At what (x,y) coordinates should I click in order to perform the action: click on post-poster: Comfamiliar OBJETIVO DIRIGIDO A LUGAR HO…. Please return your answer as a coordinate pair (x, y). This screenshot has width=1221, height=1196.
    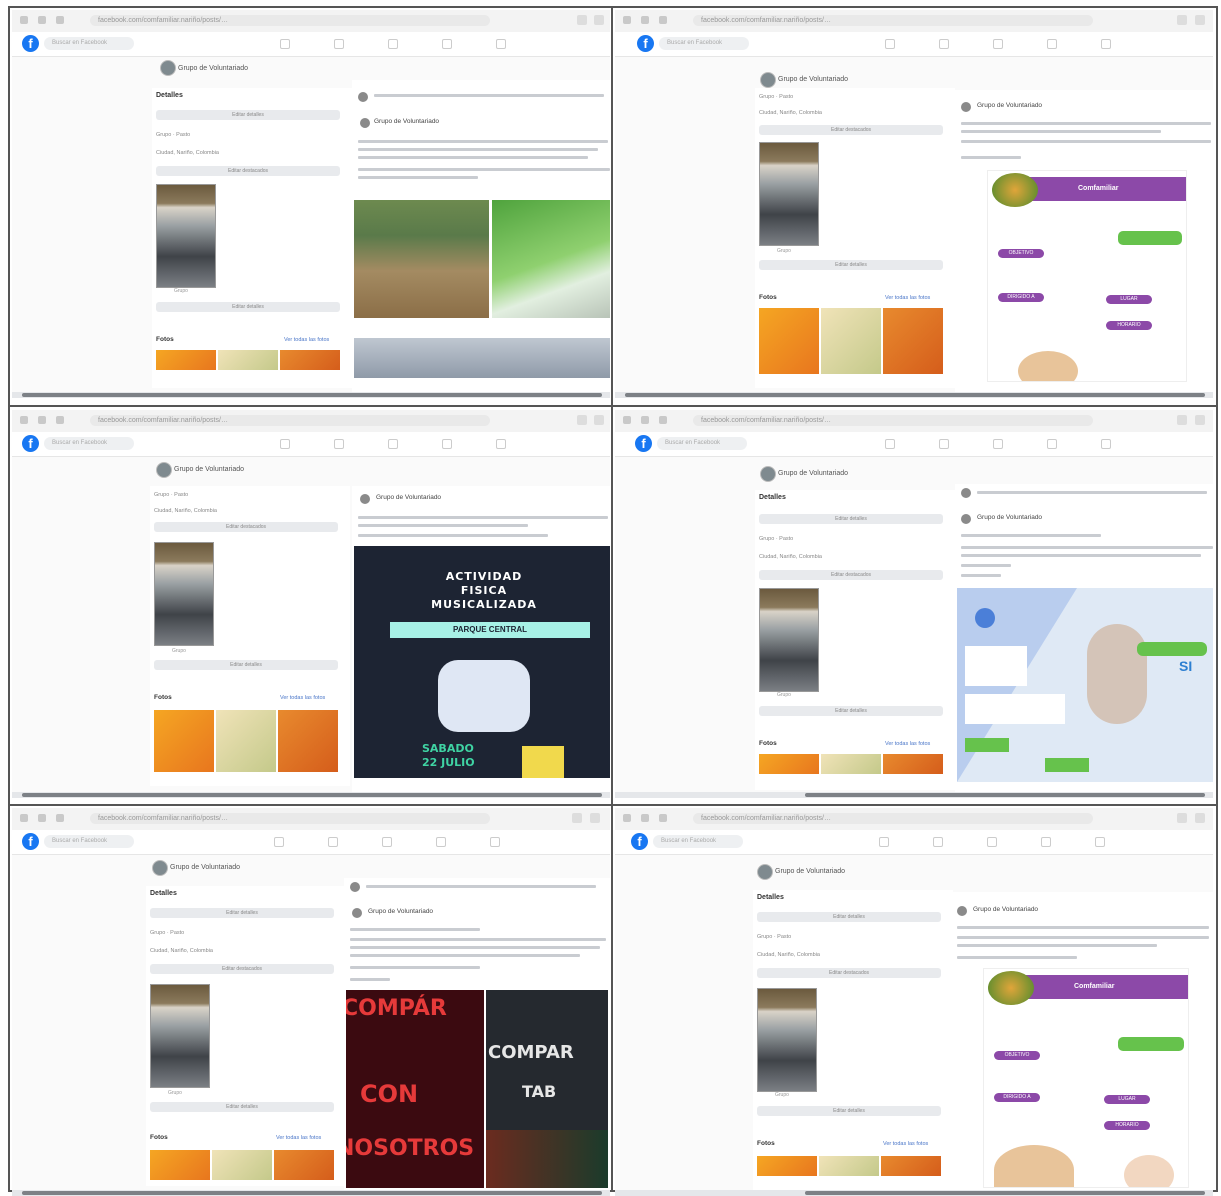
    Looking at the image, I should click on (1087, 276).